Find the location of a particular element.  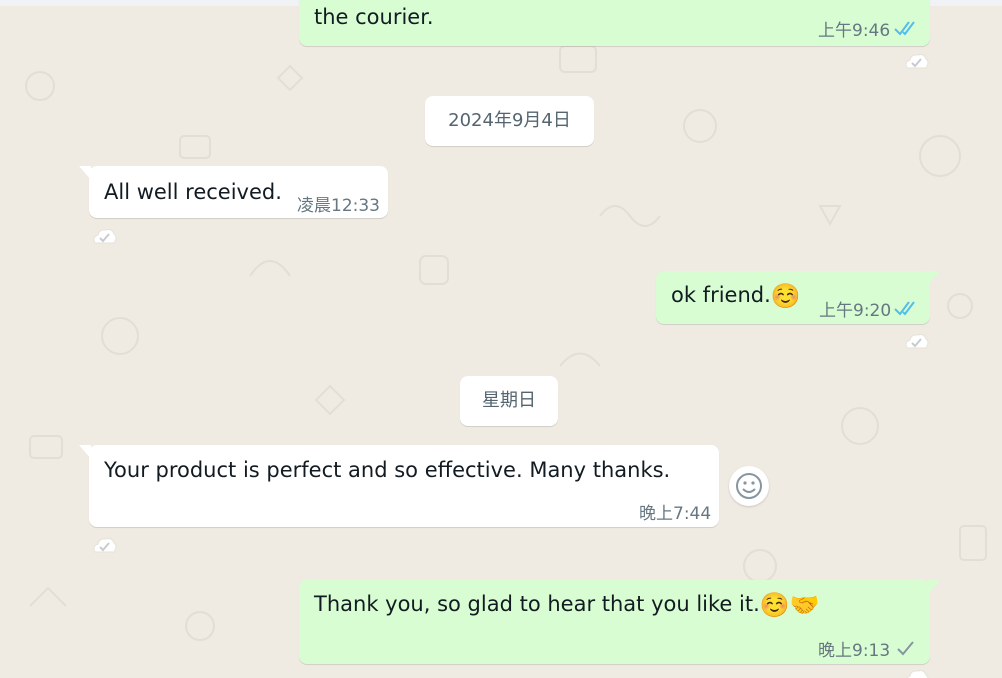

single-check-icon is located at coordinates (905, 648).